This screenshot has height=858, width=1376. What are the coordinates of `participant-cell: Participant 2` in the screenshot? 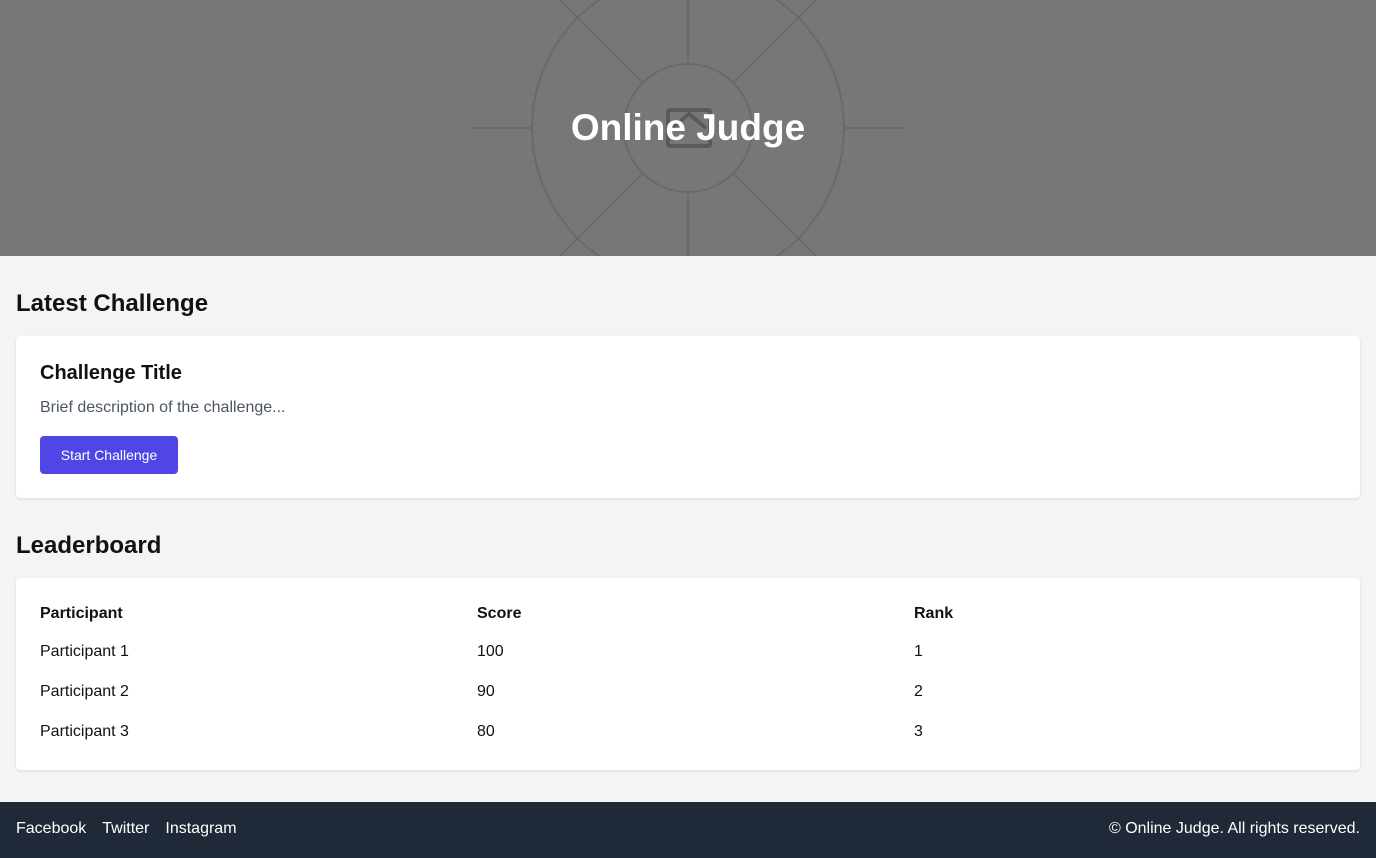 It's located at (84, 691).